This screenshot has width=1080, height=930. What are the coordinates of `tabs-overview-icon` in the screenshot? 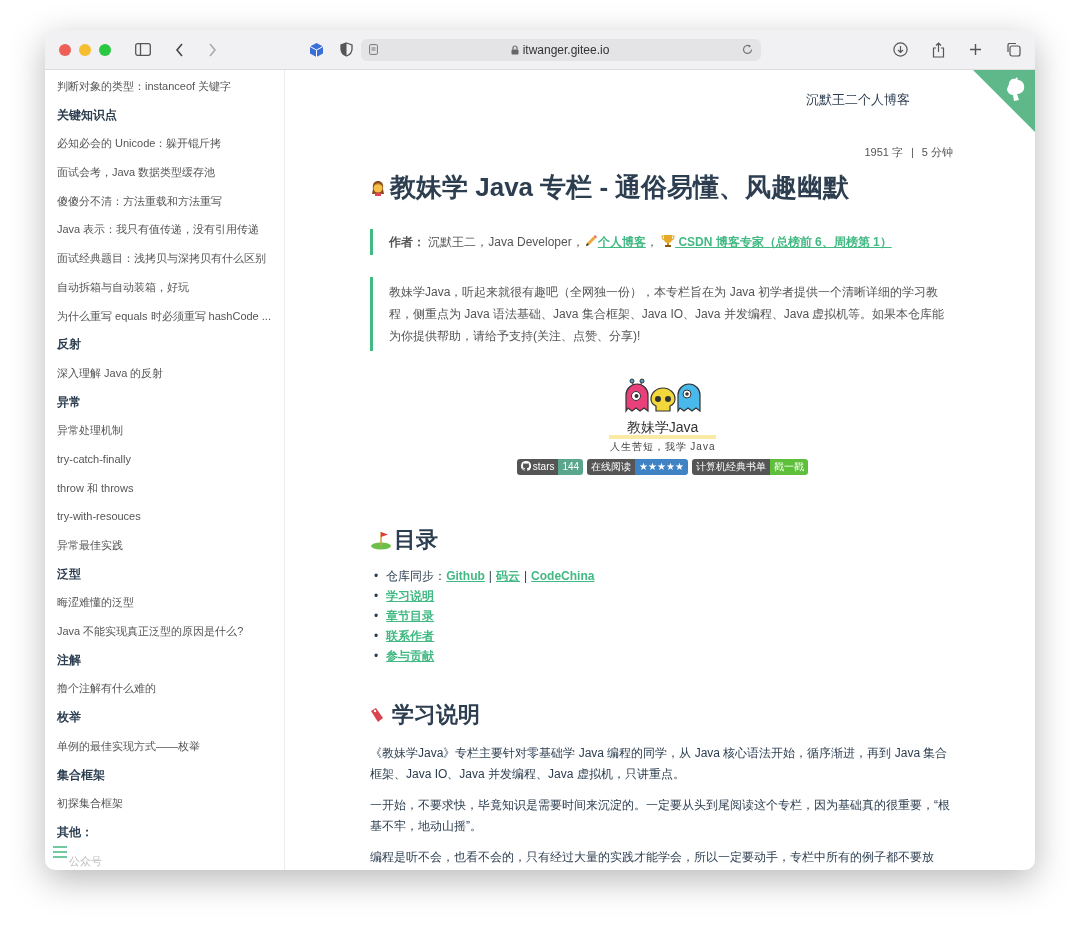 It's located at (1013, 49).